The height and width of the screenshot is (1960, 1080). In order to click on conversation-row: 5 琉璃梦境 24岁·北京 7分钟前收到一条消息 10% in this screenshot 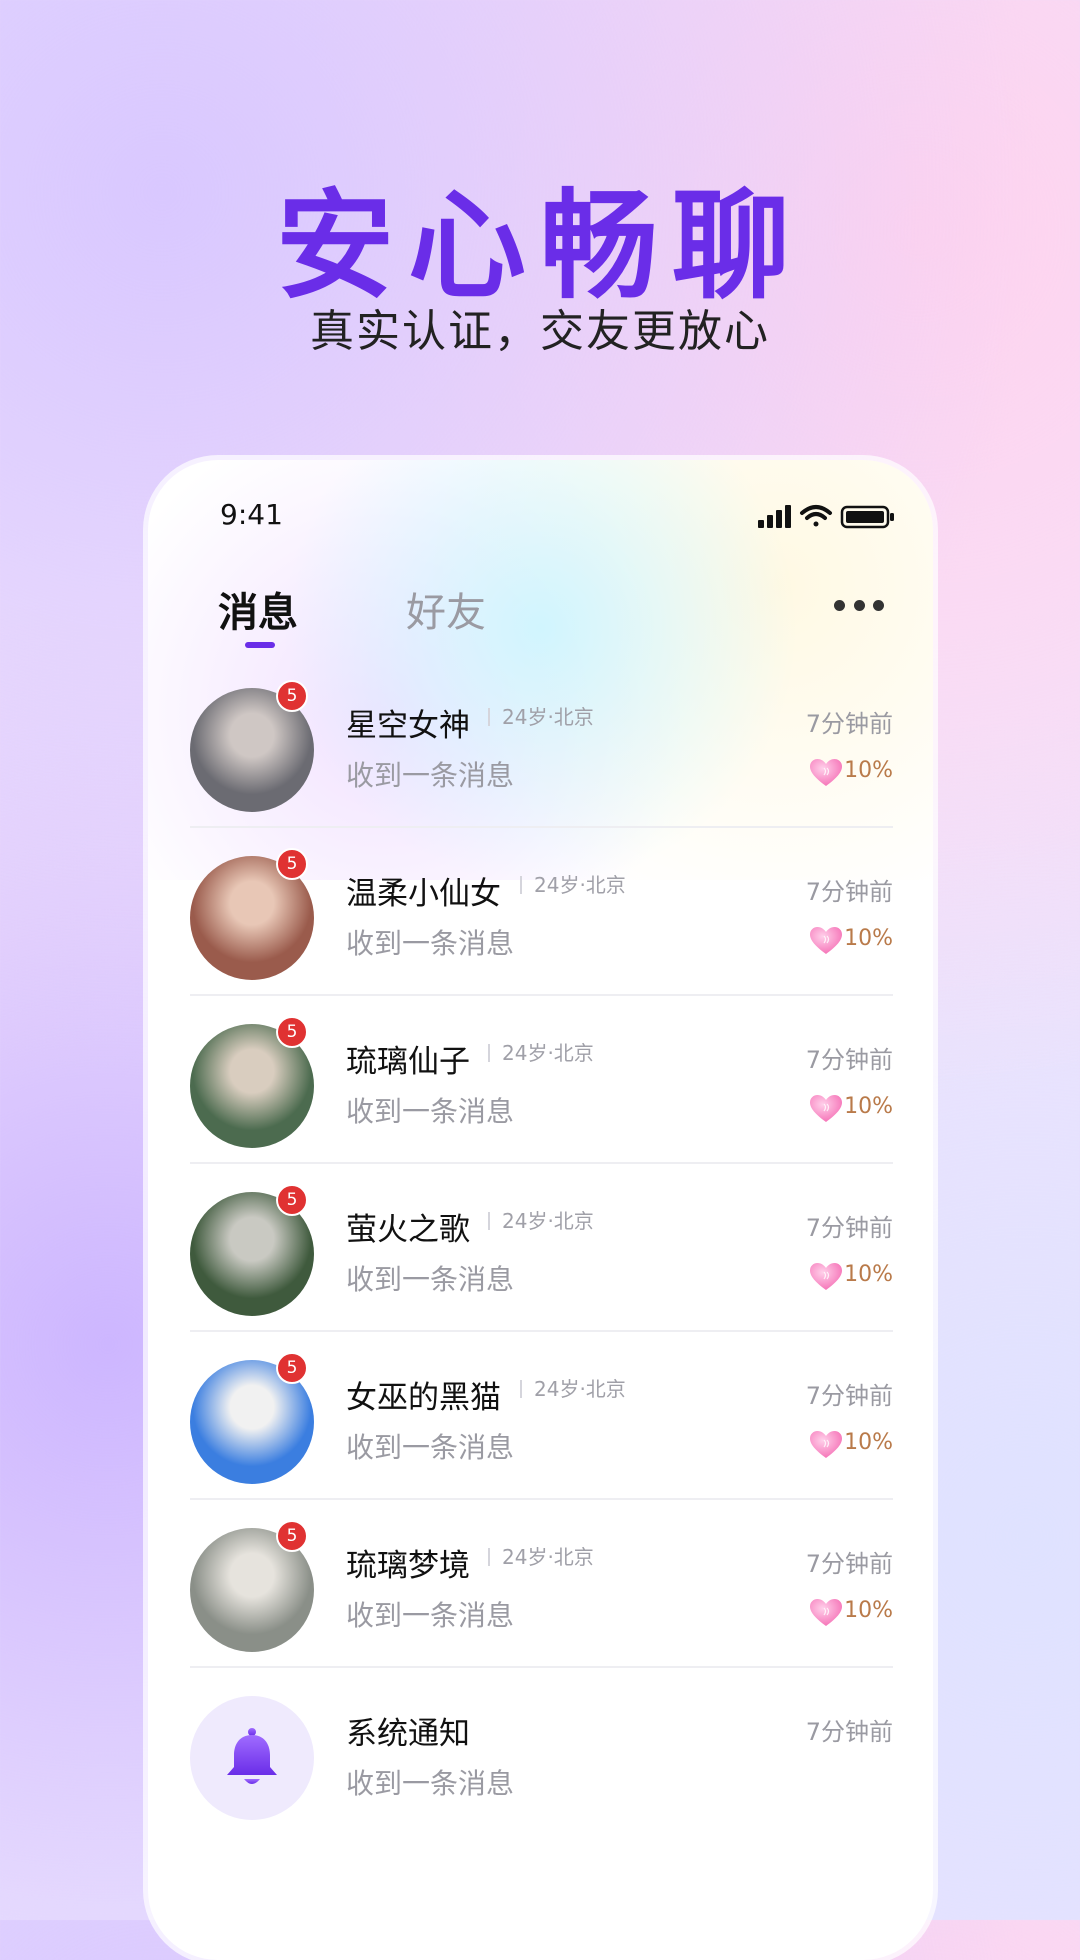, I will do `click(541, 1584)`.